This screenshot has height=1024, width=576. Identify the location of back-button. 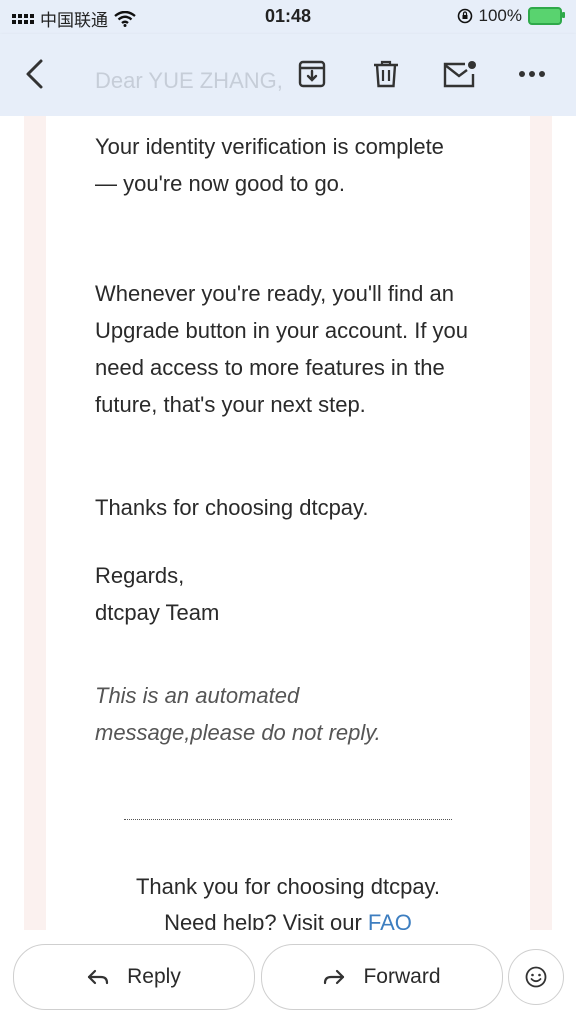
(34, 74).